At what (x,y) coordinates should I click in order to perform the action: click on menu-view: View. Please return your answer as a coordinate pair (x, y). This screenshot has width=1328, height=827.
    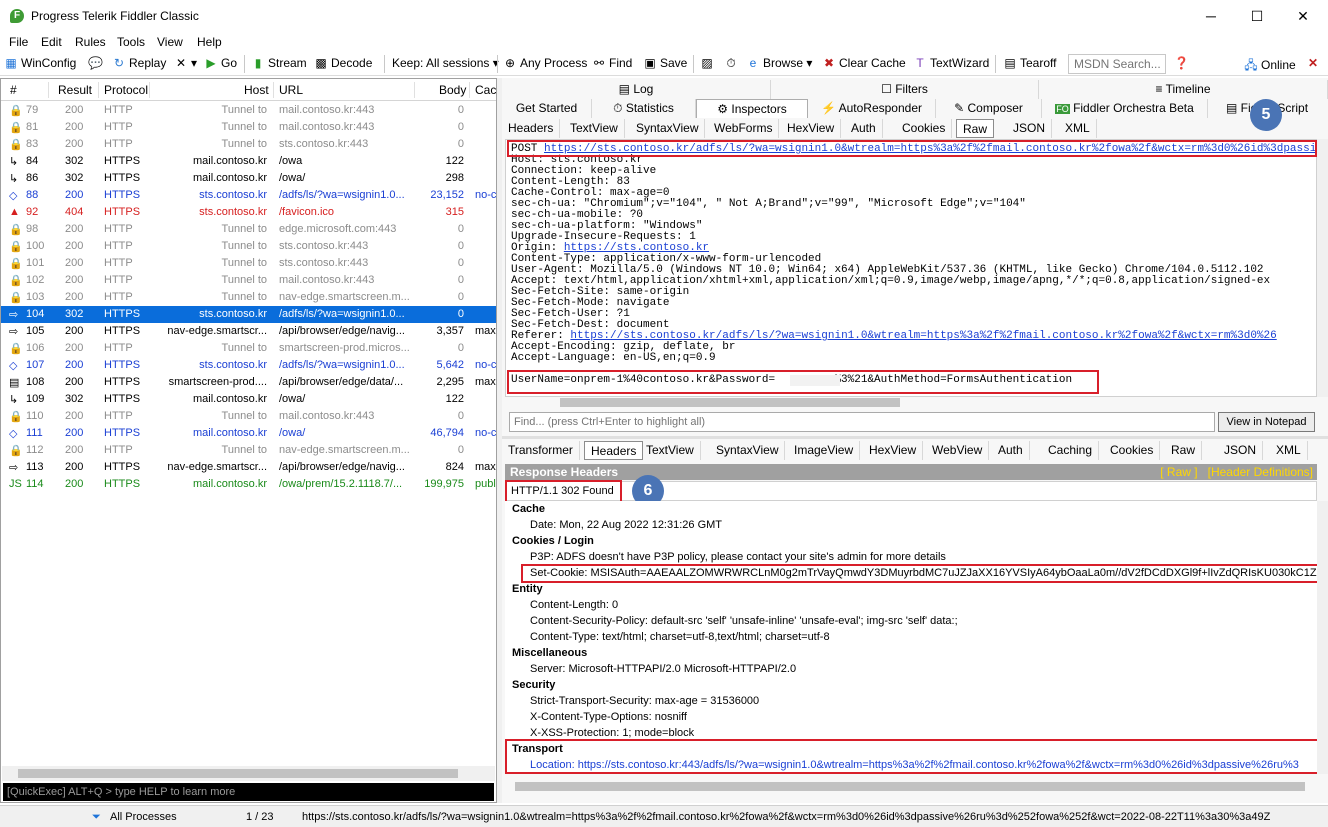
    Looking at the image, I should click on (170, 42).